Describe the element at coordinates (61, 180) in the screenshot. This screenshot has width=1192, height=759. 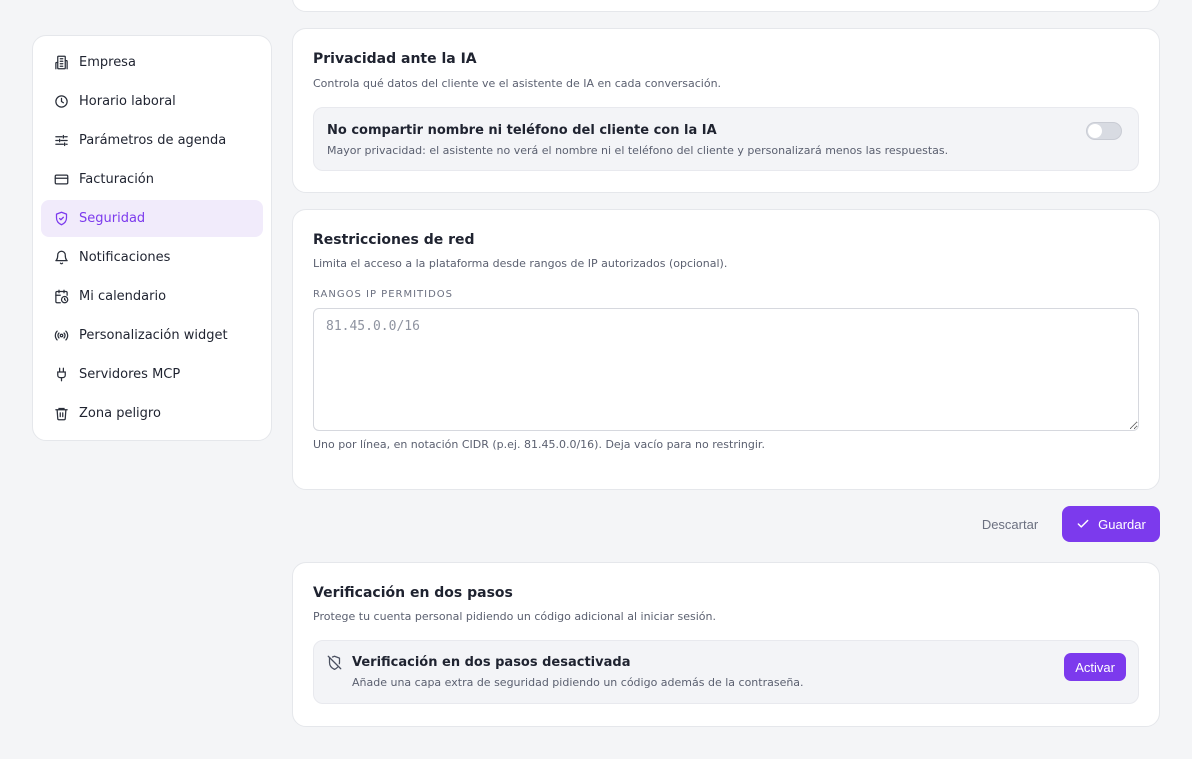
I see `credit-card-icon` at that location.